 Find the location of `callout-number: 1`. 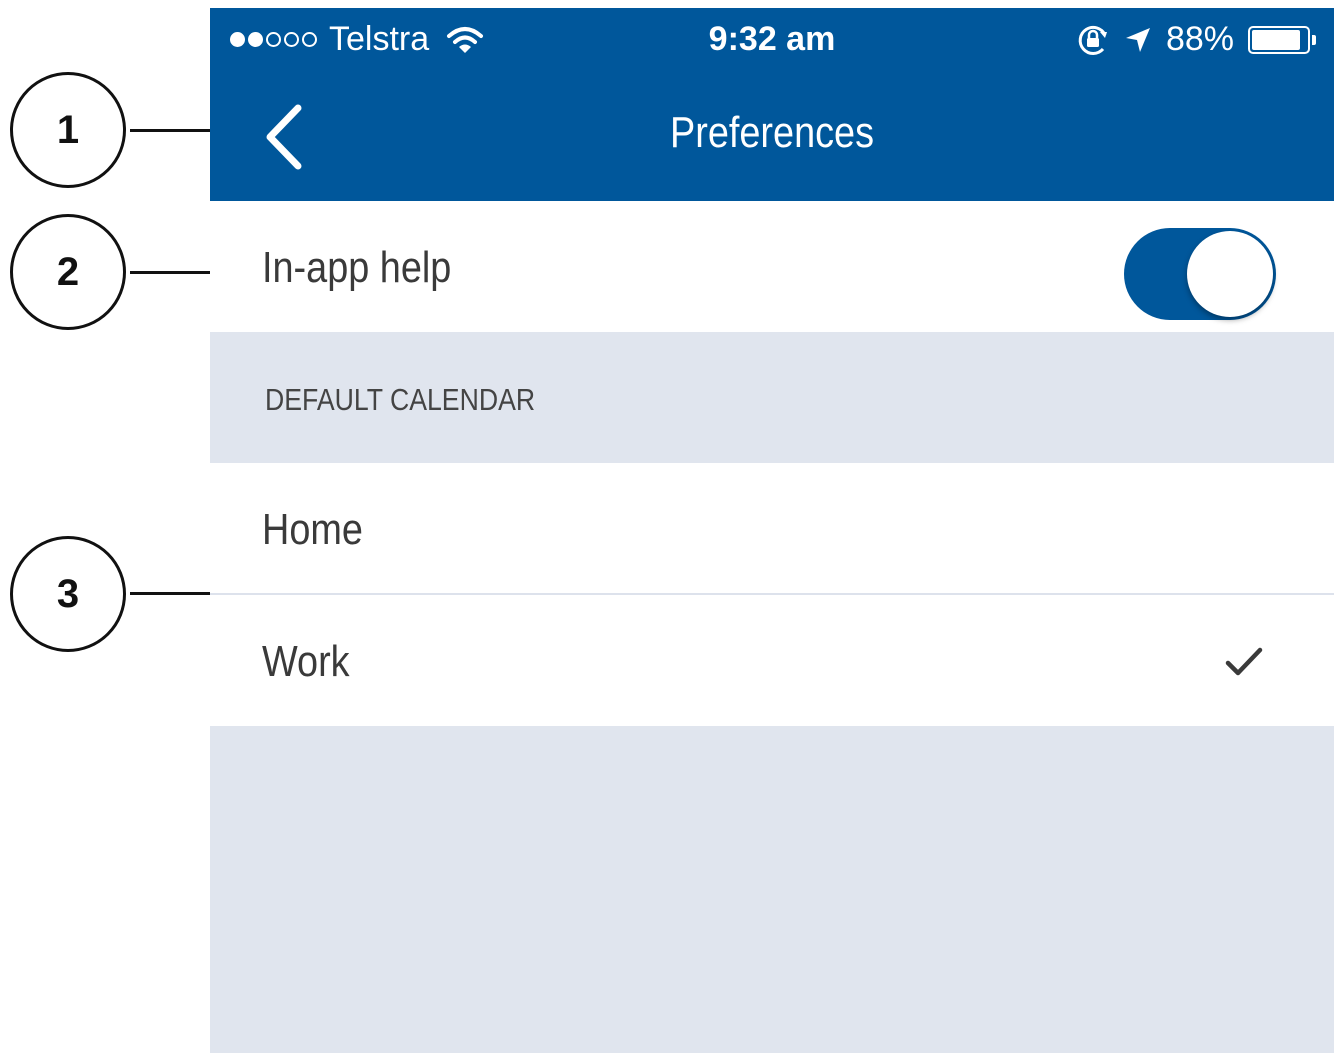

callout-number: 1 is located at coordinates (68, 130).